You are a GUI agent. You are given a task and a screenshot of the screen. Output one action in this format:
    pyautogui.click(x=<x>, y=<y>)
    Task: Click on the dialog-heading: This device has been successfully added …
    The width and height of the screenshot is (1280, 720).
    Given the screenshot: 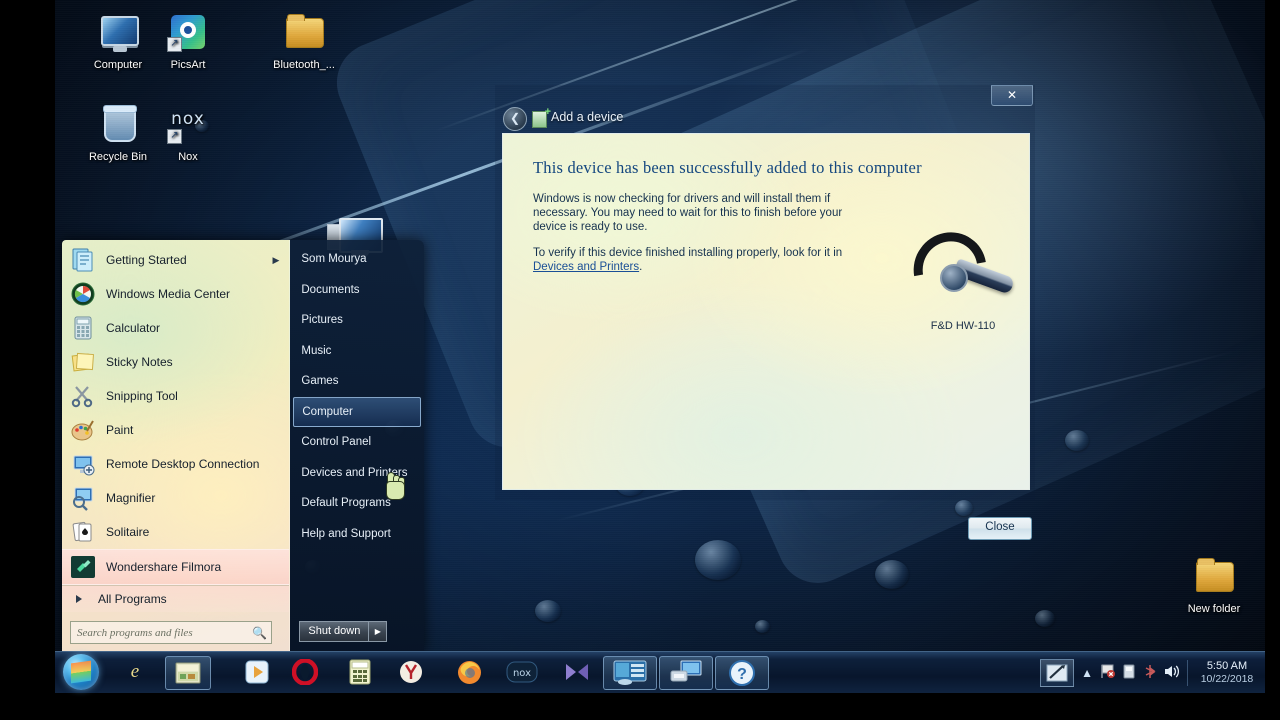 What is the action you would take?
    pyautogui.click(x=727, y=167)
    